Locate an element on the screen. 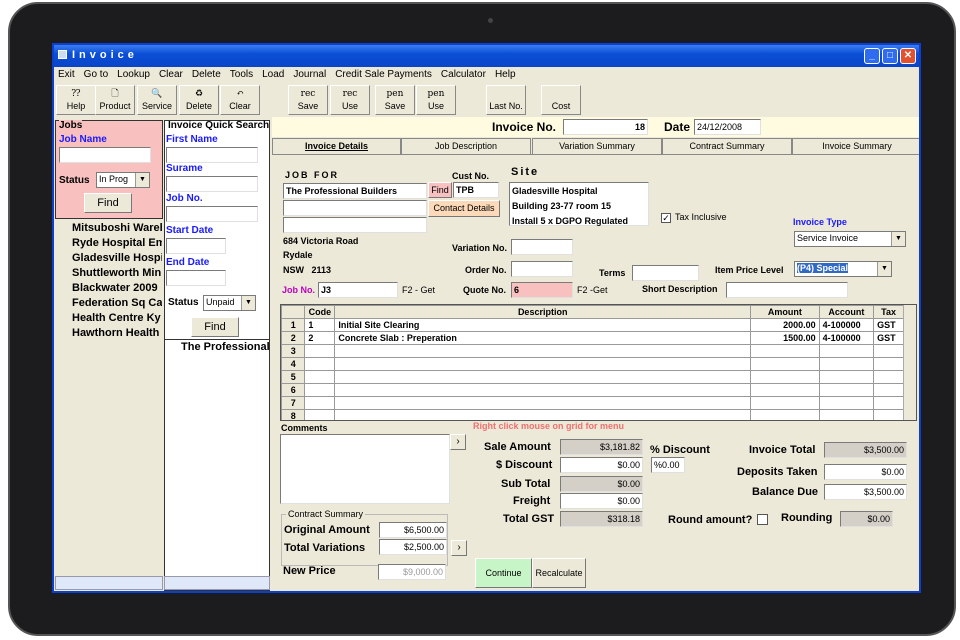  menu-calculator: Calculator is located at coordinates (463, 75).